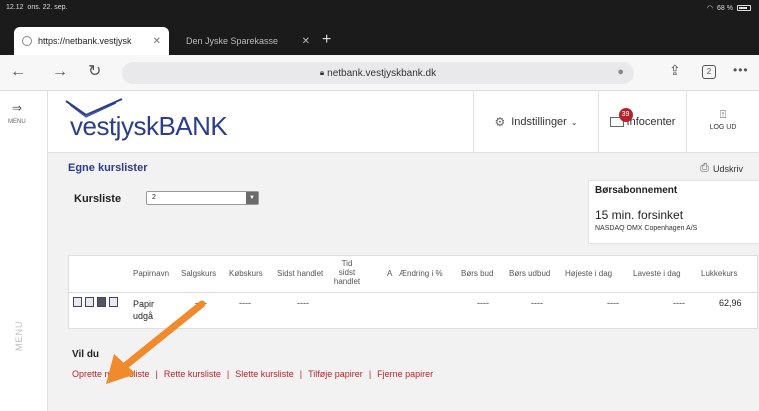 Image resolution: width=759 pixels, height=411 pixels. Describe the element at coordinates (477, 273) in the screenshot. I see `col-bors-bud: Børs bud` at that location.